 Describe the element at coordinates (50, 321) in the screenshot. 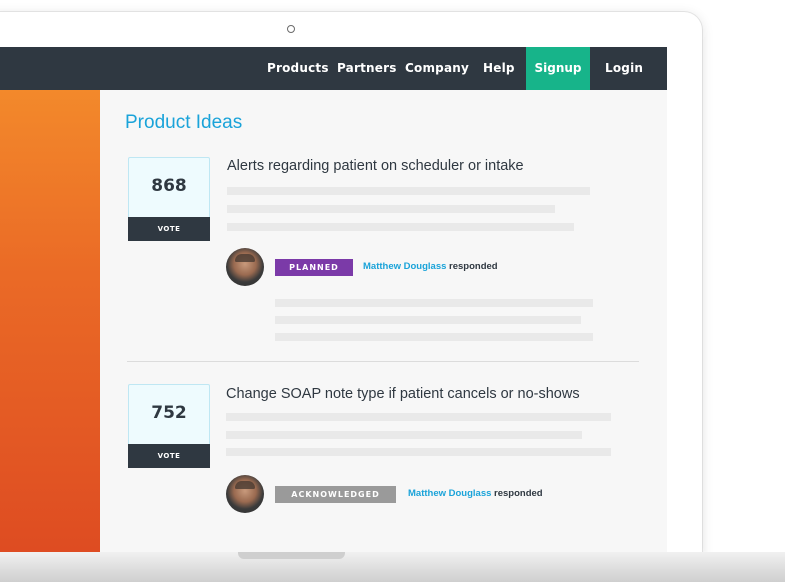

I see `decorative-panel` at that location.